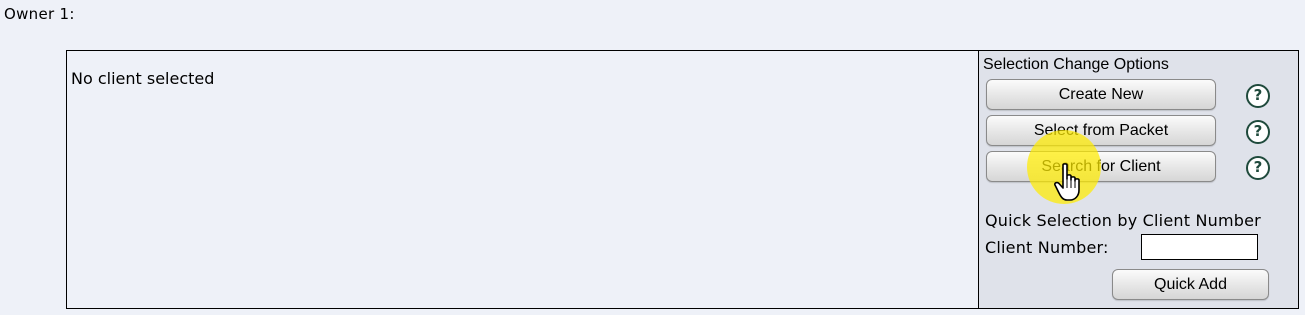 Image resolution: width=1305 pixels, height=315 pixels. What do you see at coordinates (39, 14) in the screenshot?
I see `owner-label: Owner 1:` at bounding box center [39, 14].